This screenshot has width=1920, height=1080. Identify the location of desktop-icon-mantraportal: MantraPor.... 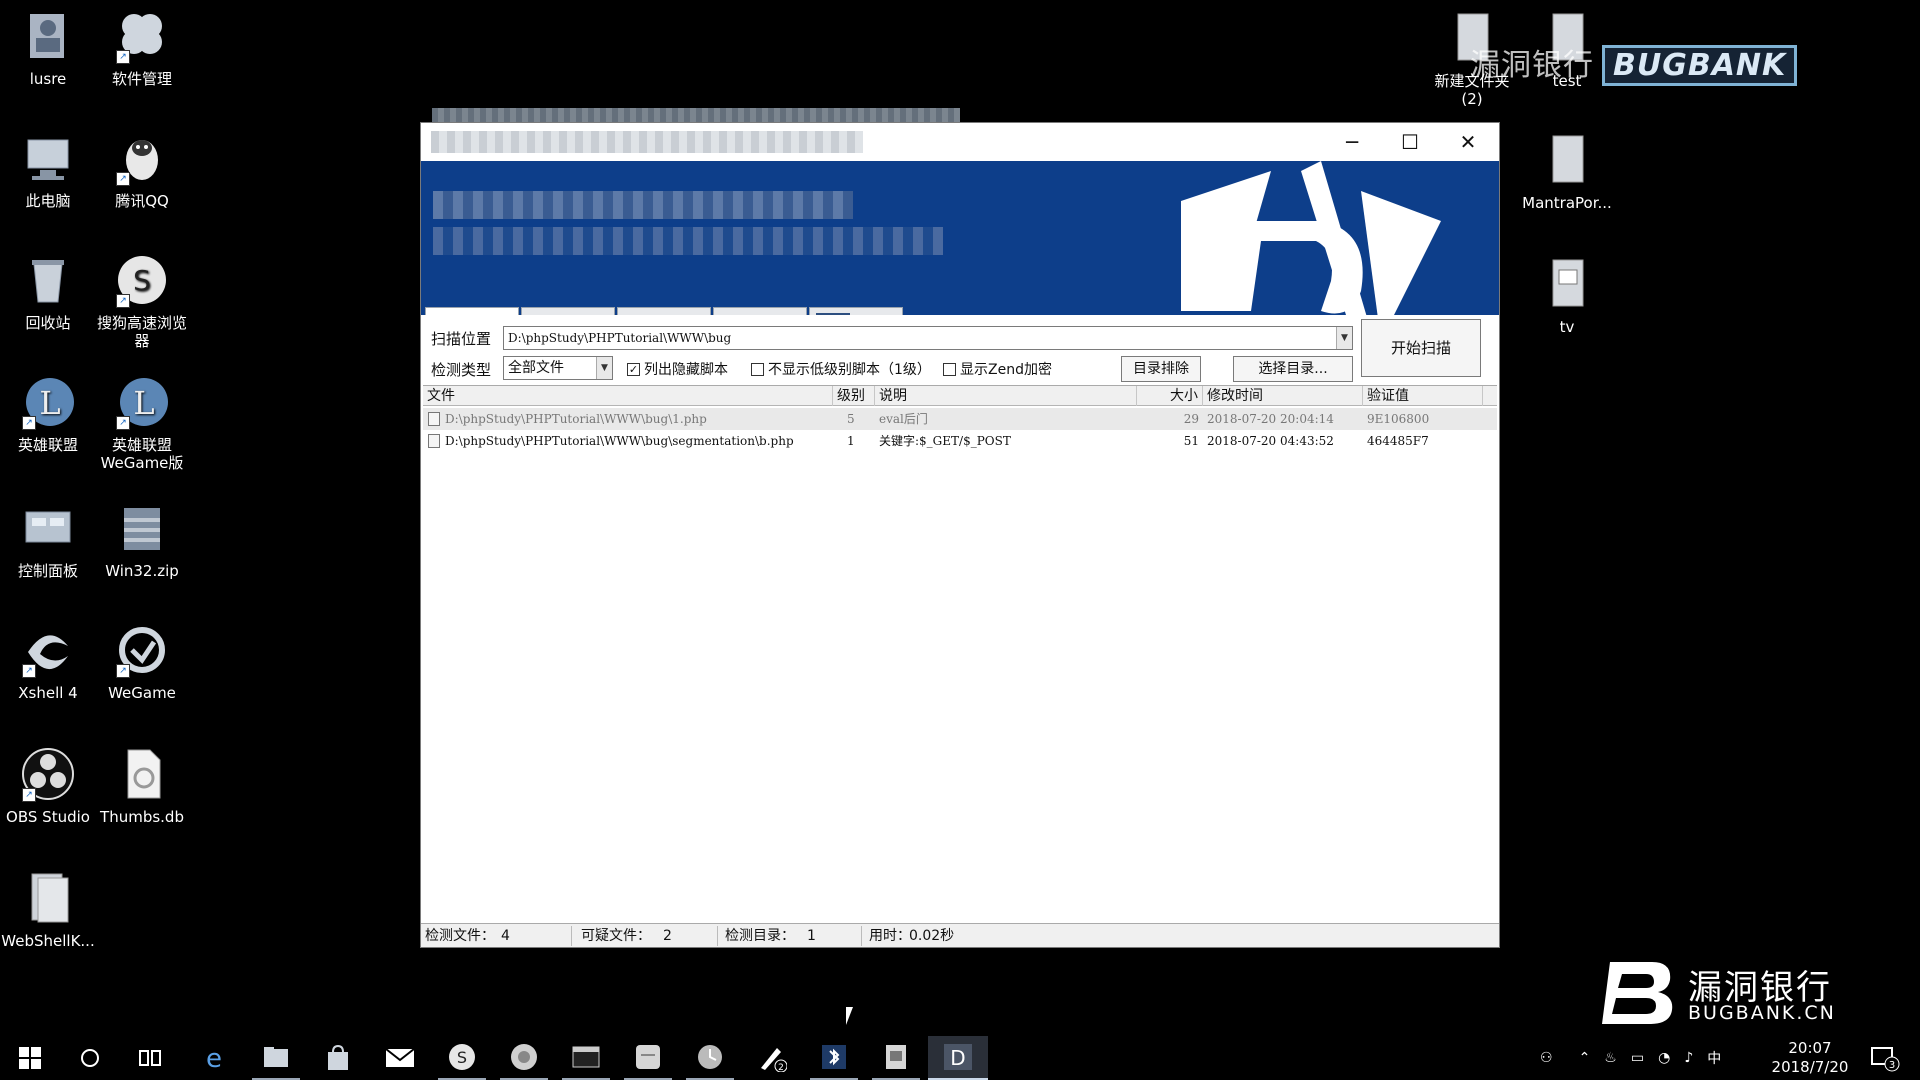
(1567, 172).